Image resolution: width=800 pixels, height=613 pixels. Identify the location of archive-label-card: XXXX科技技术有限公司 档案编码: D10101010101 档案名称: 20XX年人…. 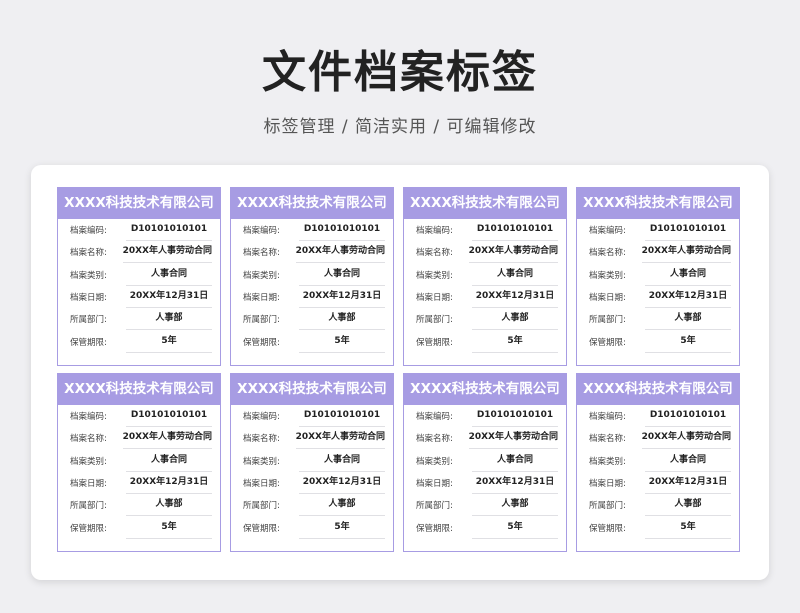
(485, 276).